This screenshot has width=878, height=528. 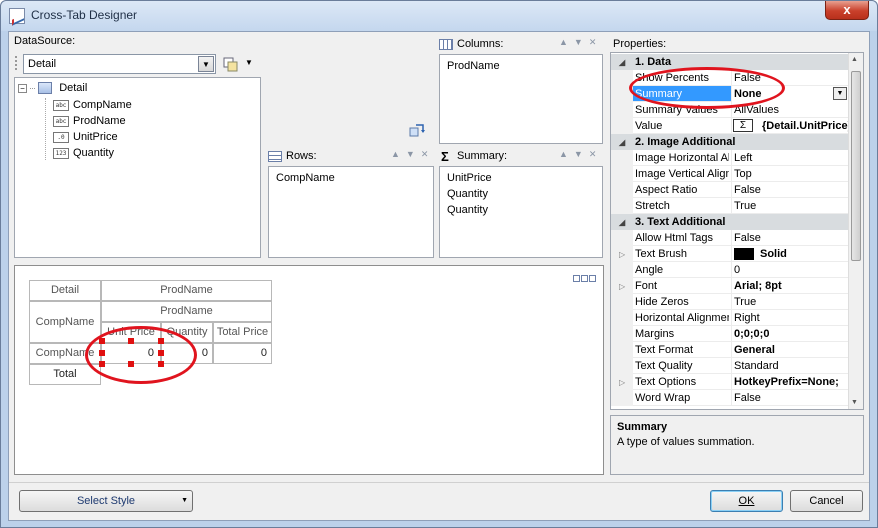 I want to click on scroll-down-icon: ▼, so click(x=854, y=402).